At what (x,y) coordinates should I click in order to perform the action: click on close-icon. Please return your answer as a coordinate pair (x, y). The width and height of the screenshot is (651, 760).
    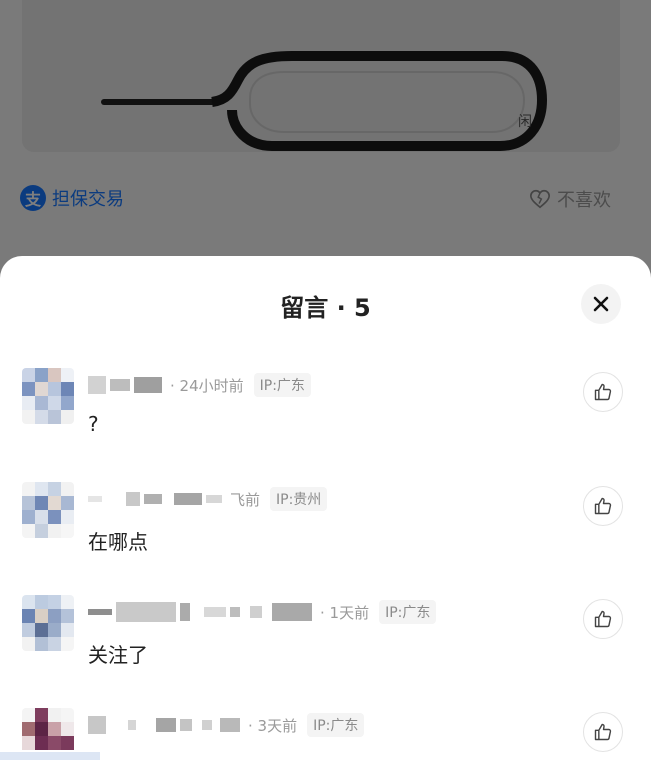
    Looking at the image, I should click on (601, 304).